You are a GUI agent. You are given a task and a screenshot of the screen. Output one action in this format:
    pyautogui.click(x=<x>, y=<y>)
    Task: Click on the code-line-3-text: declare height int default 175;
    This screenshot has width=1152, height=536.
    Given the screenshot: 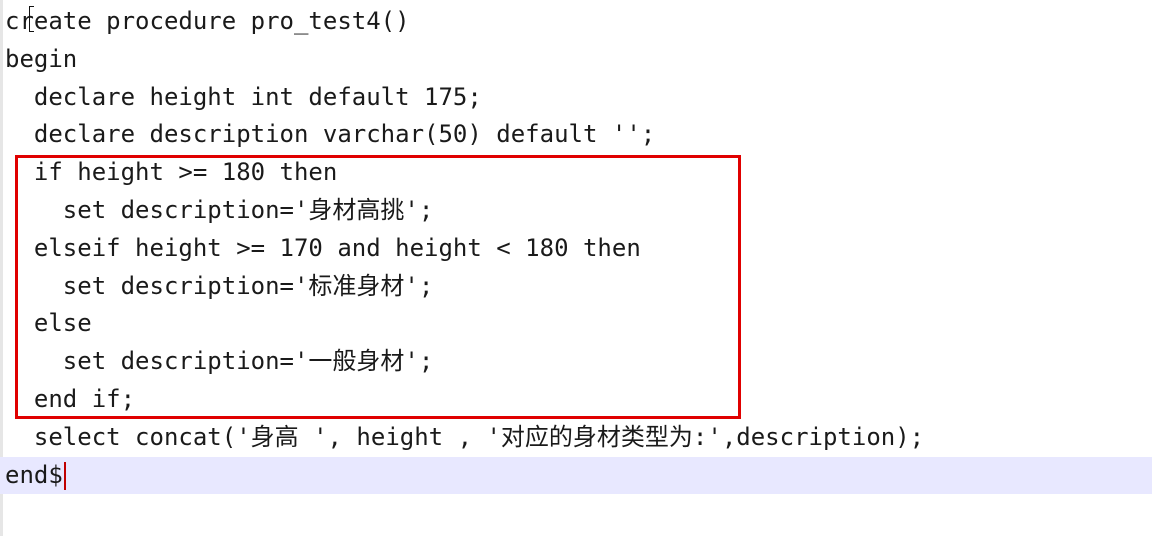 What is the action you would take?
    pyautogui.click(x=243, y=96)
    